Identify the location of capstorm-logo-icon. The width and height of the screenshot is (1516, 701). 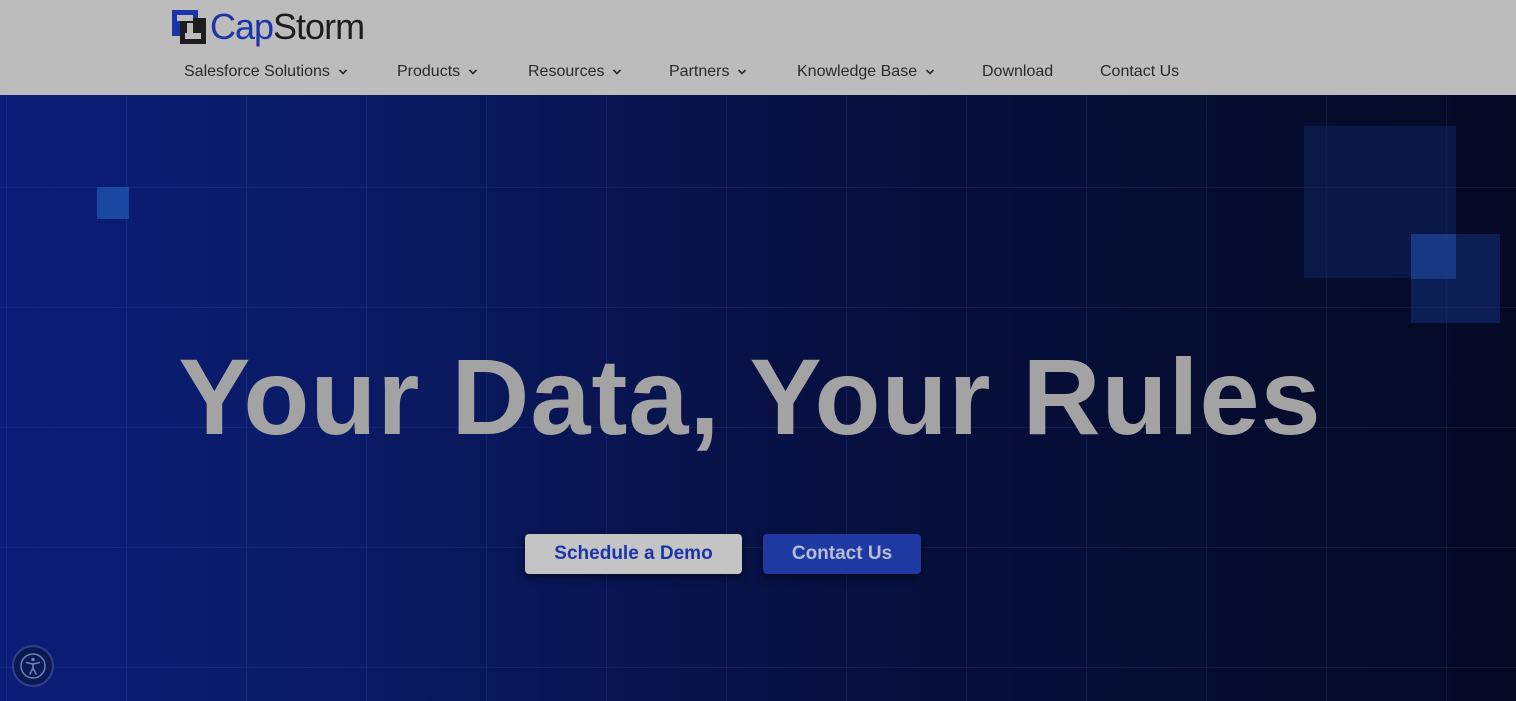
(189, 27).